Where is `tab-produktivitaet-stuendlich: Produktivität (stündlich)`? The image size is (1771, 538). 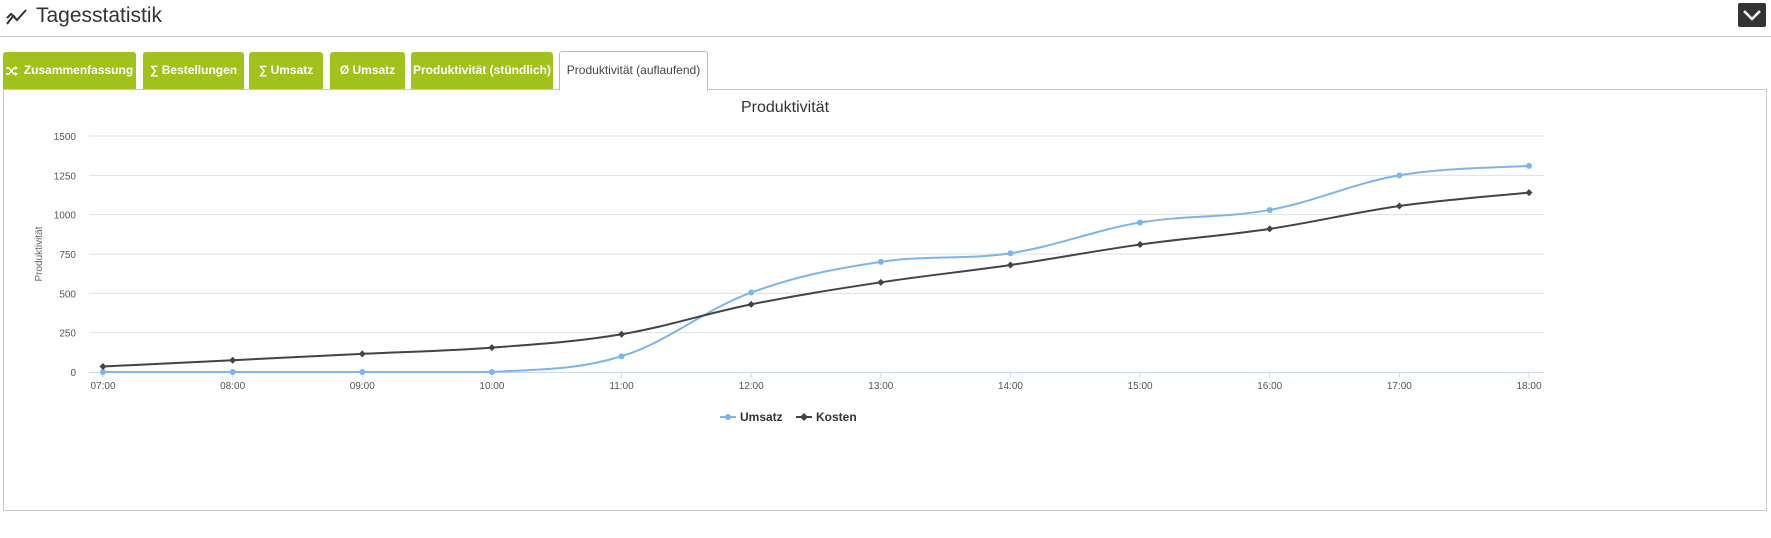 tab-produktivitaet-stuendlich: Produktivität (stündlich) is located at coordinates (482, 70).